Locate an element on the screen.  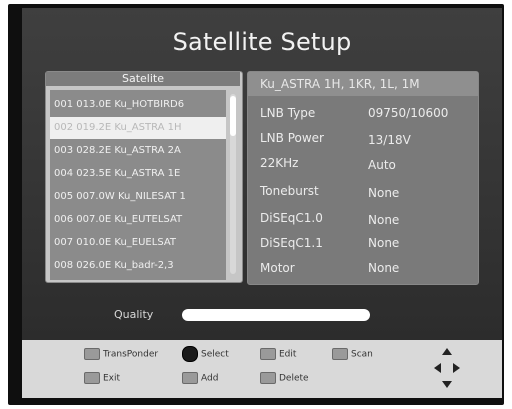
satellite-list-item: 008 026.0E Ku_badr-2,3 is located at coordinates (138, 266).